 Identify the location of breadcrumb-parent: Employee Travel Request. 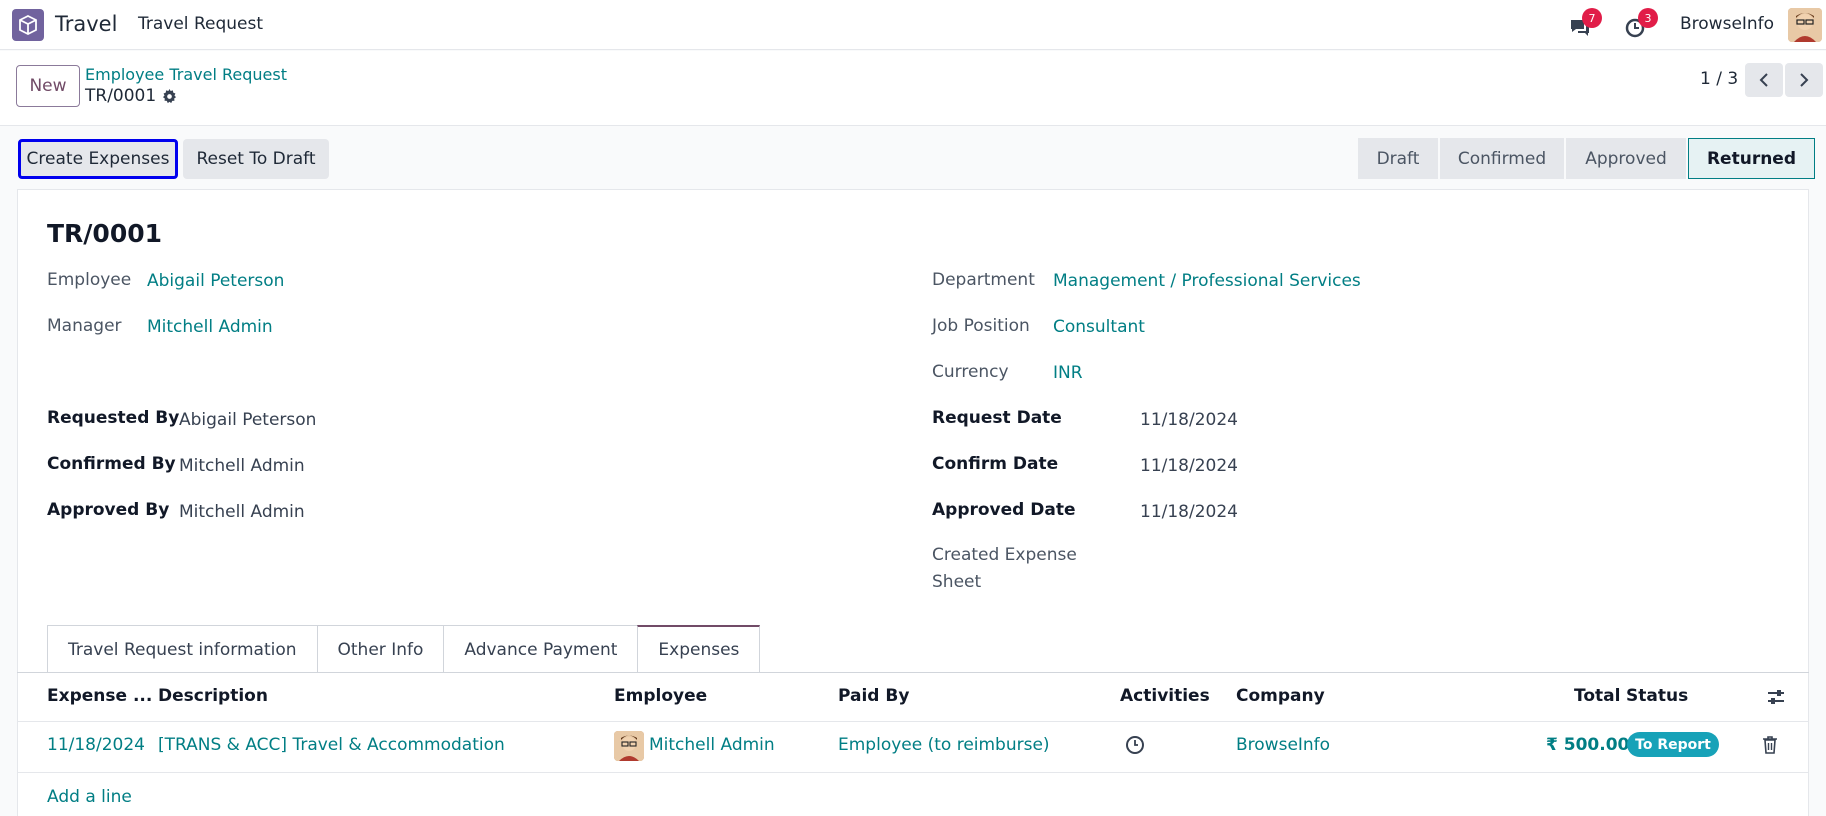
(186, 74).